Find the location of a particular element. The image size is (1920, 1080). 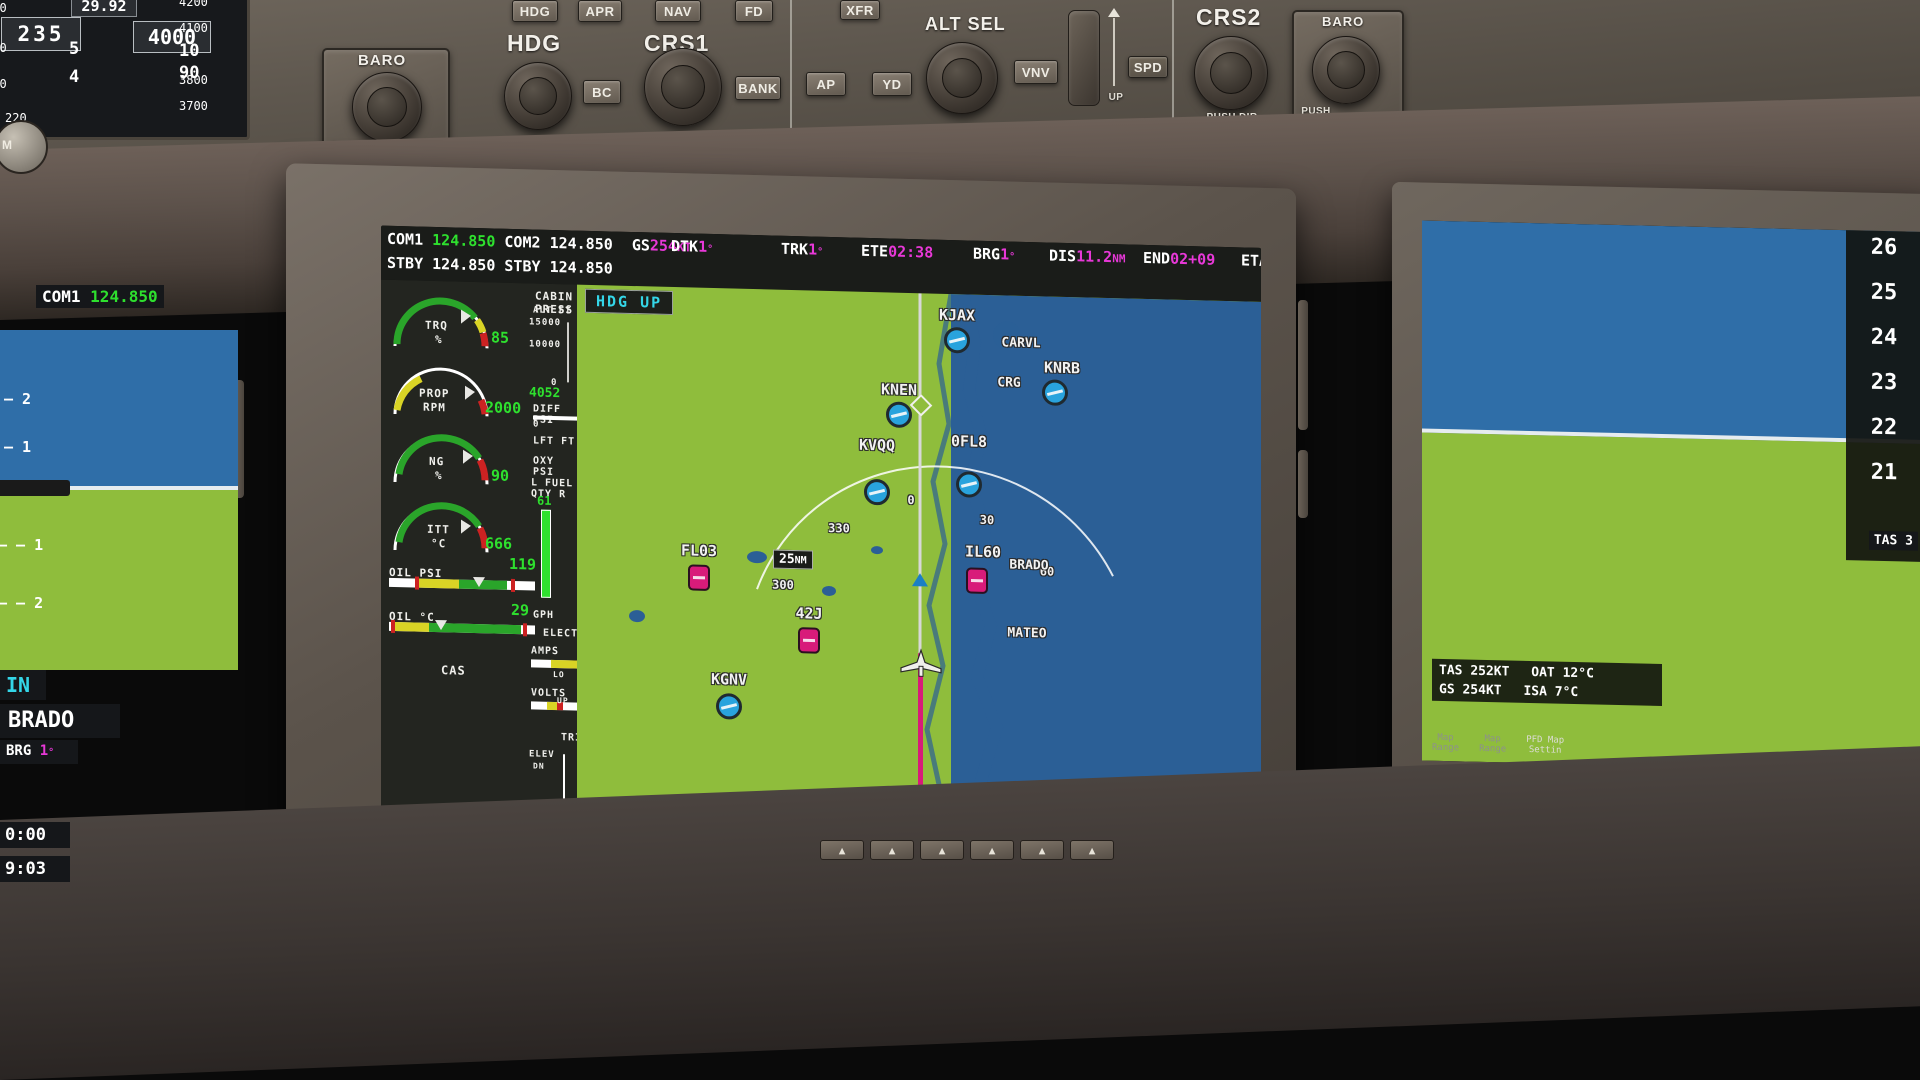

right-altitude-tape: 26 25 24 23 22 21 is located at coordinates (1883, 396).